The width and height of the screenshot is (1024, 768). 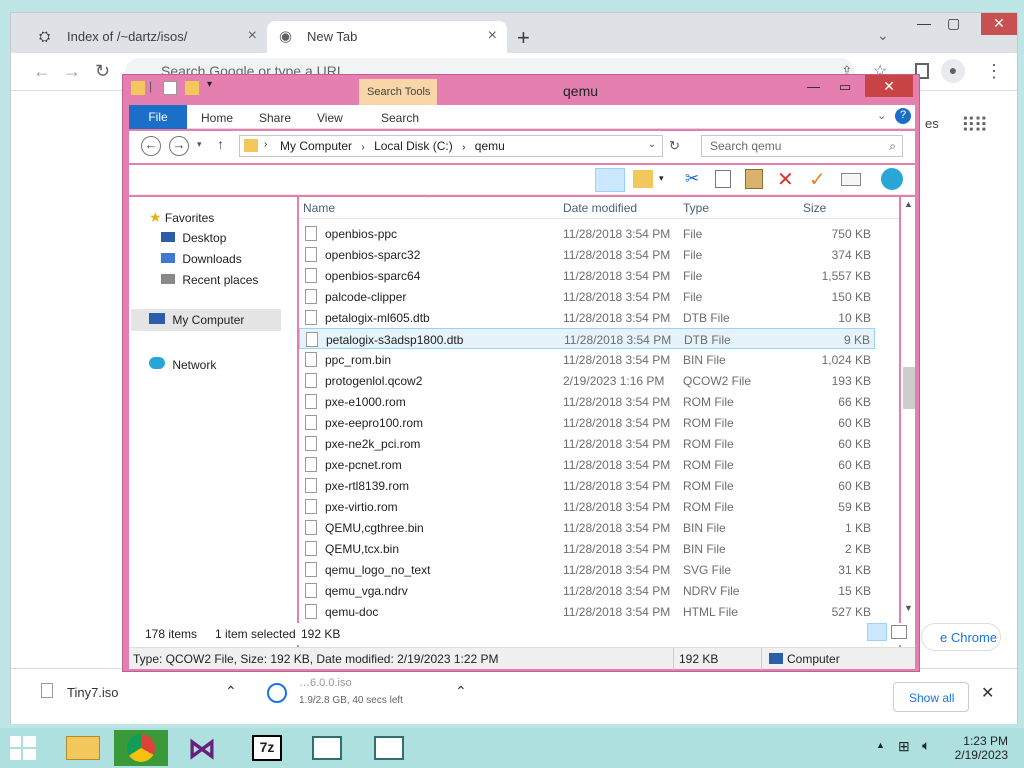 I want to click on column-name: Name, so click(x=319, y=208).